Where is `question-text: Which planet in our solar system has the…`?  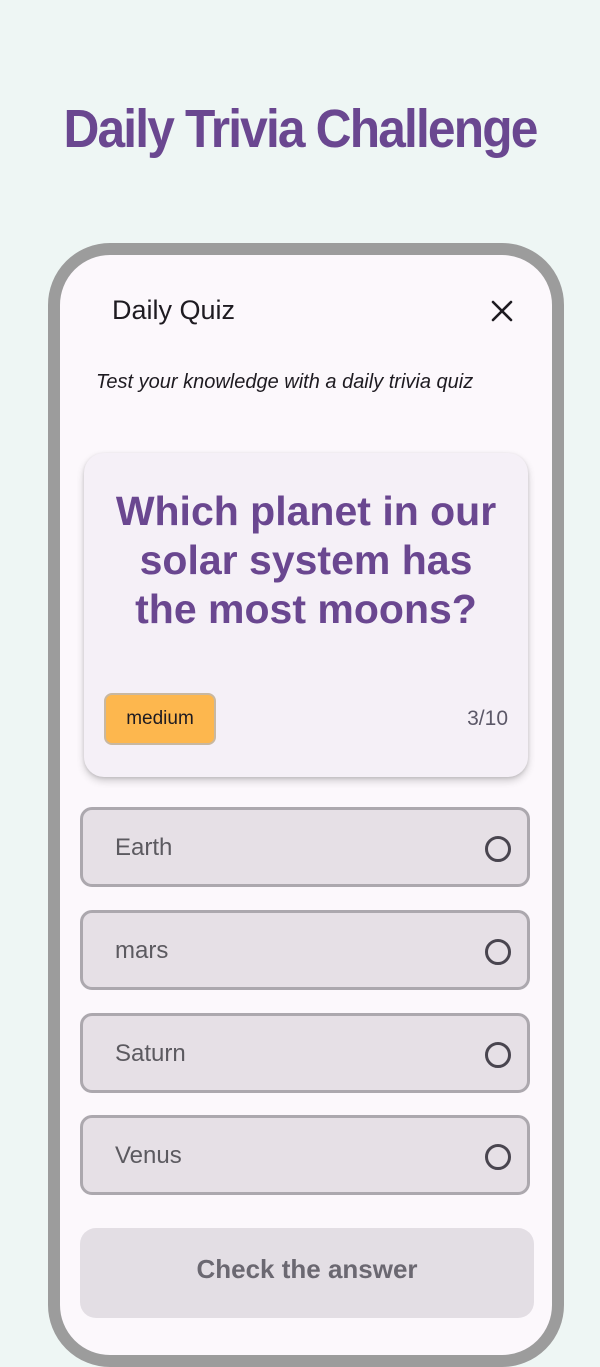
question-text: Which planet in our solar system has the… is located at coordinates (306, 560).